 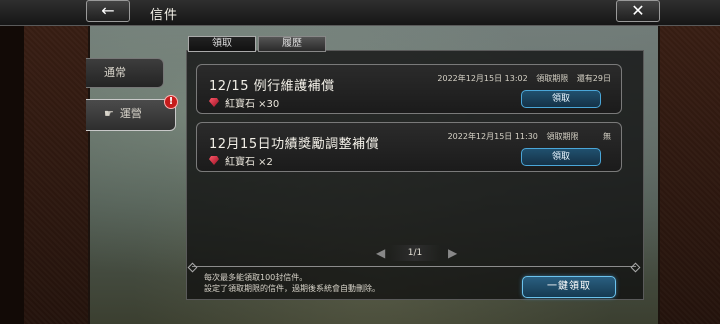 I want to click on close-x-icon: ✕, so click(x=638, y=10).